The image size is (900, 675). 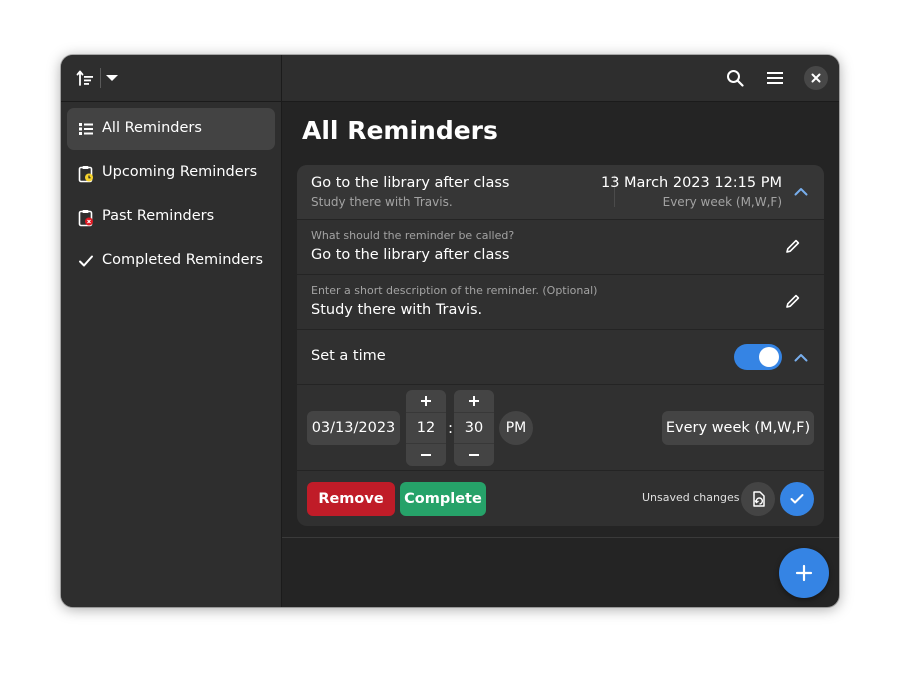 I want to click on header-divider, so click(x=450, y=101).